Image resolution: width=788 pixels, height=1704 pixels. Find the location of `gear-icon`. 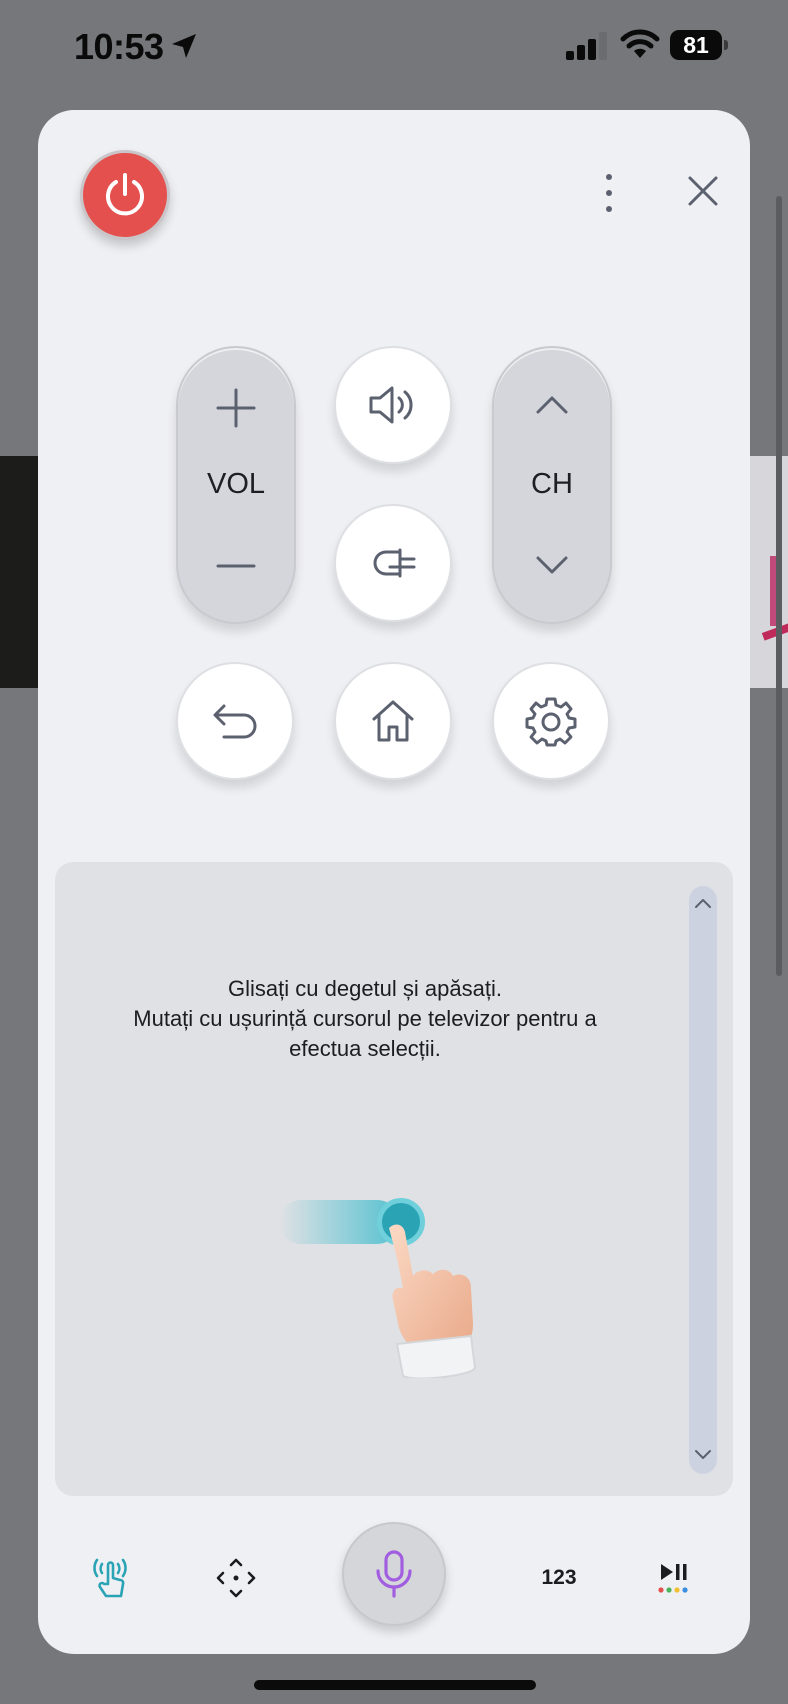

gear-icon is located at coordinates (551, 722).